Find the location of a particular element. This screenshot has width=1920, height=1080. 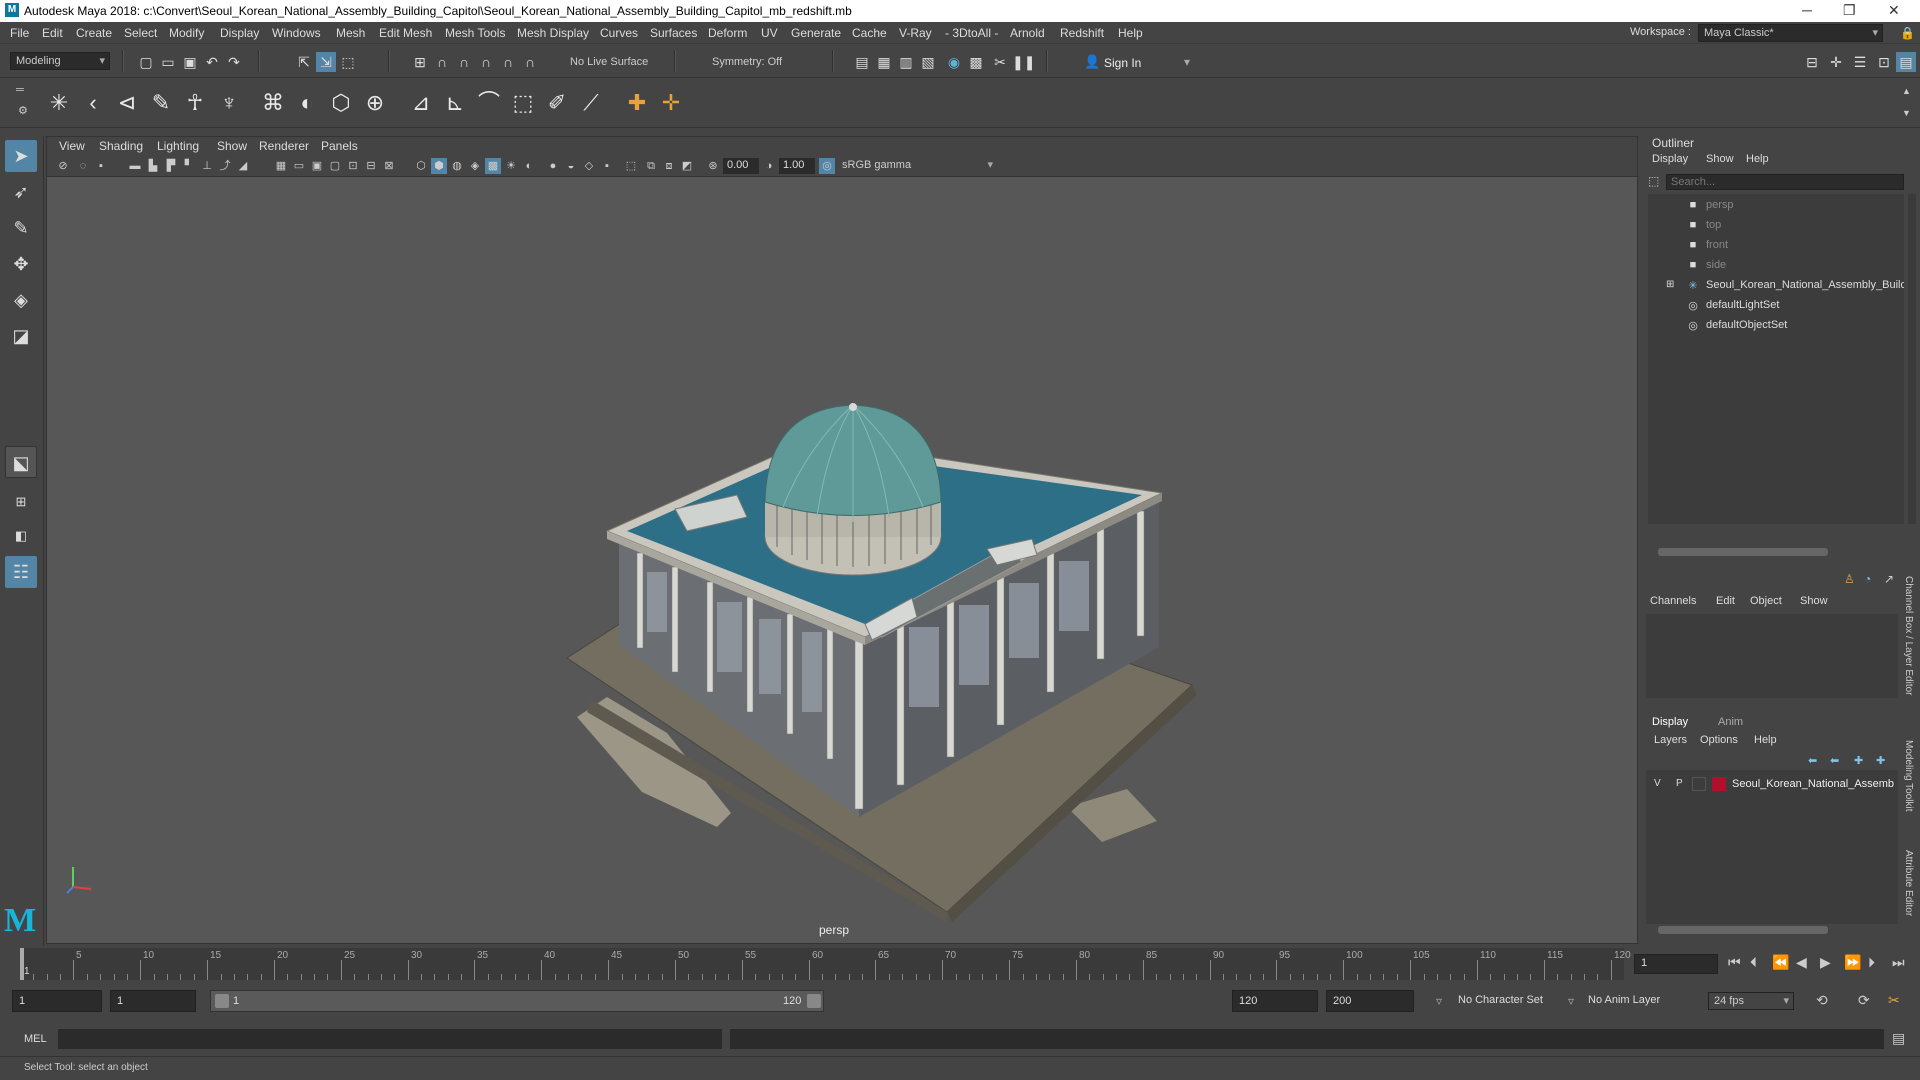

snap-view-icon: ∩ is located at coordinates (486, 62).